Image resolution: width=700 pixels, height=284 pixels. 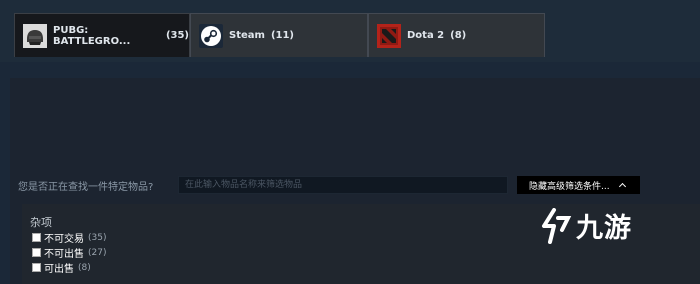 I want to click on filter-option-untradable: 不可交易 (35), so click(x=69, y=237).